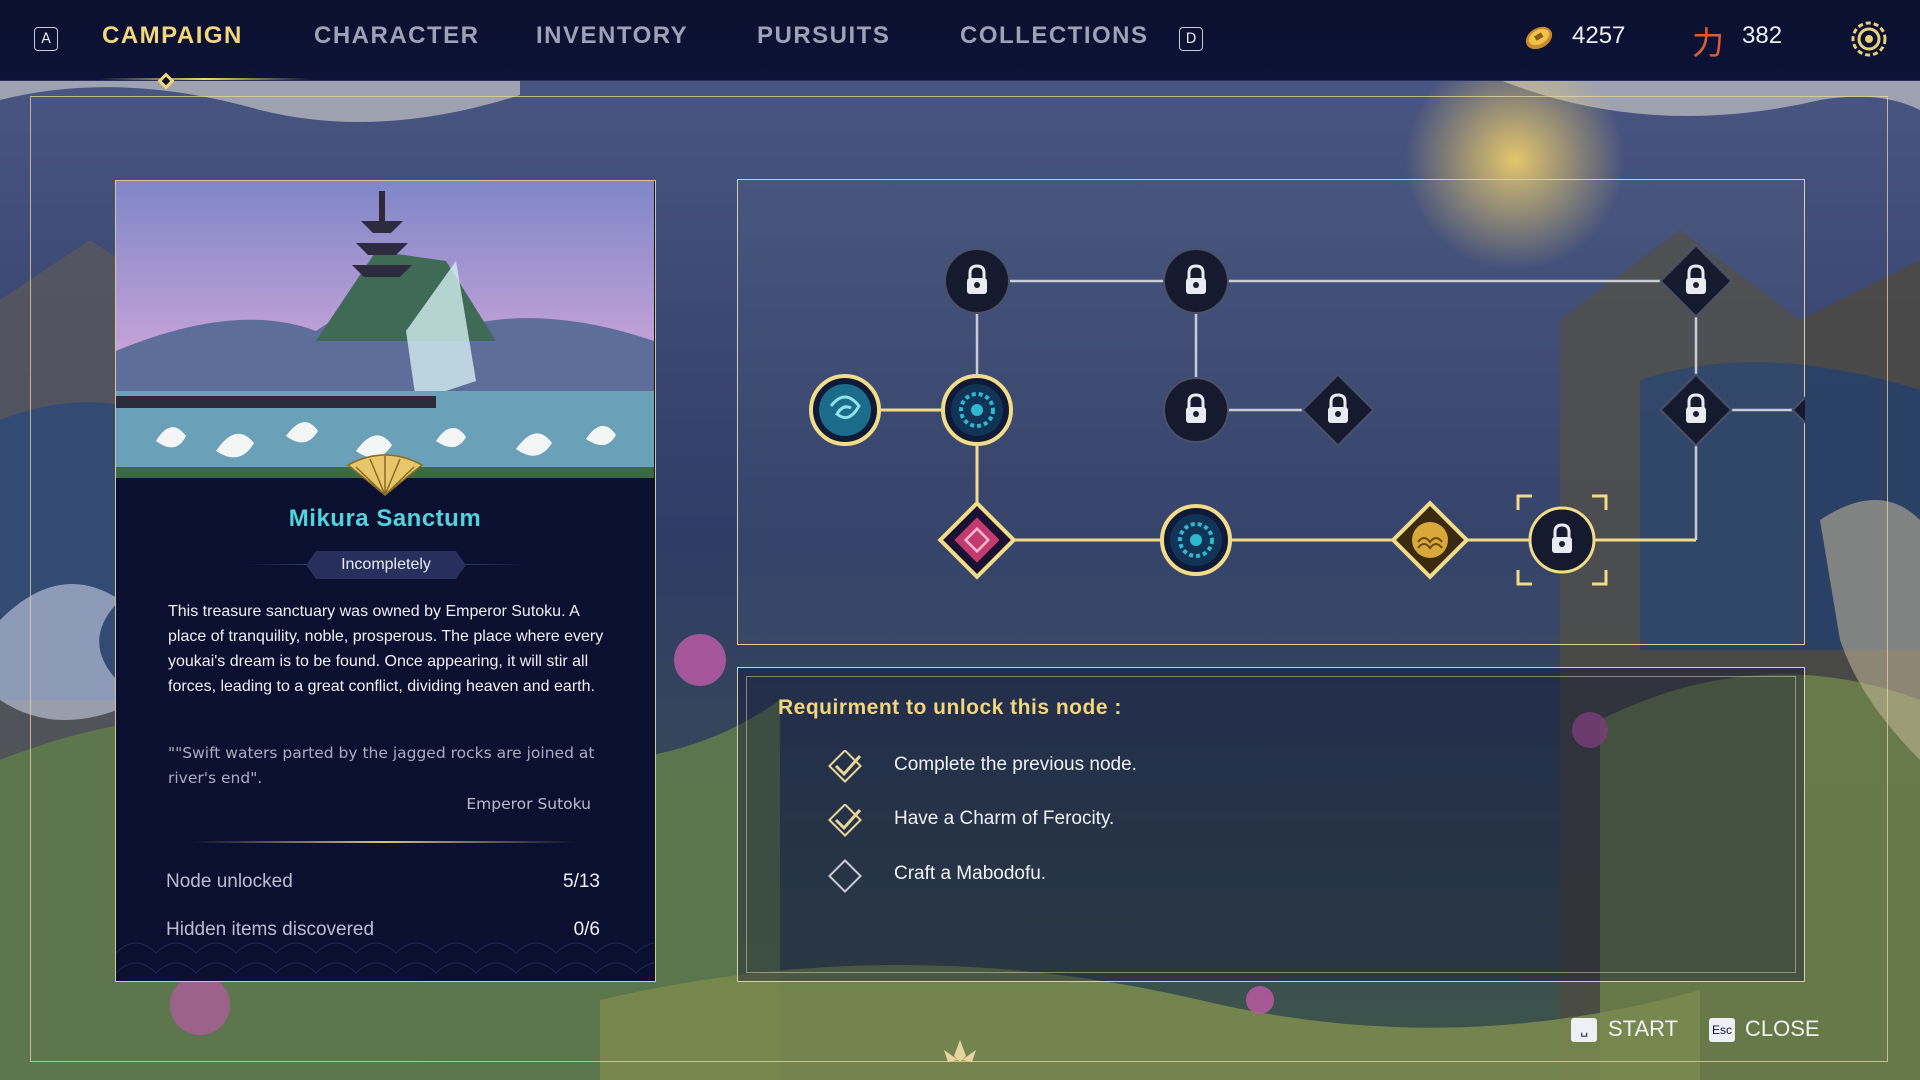  Describe the element at coordinates (977, 540) in the screenshot. I see `node-unlocked-pink` at that location.